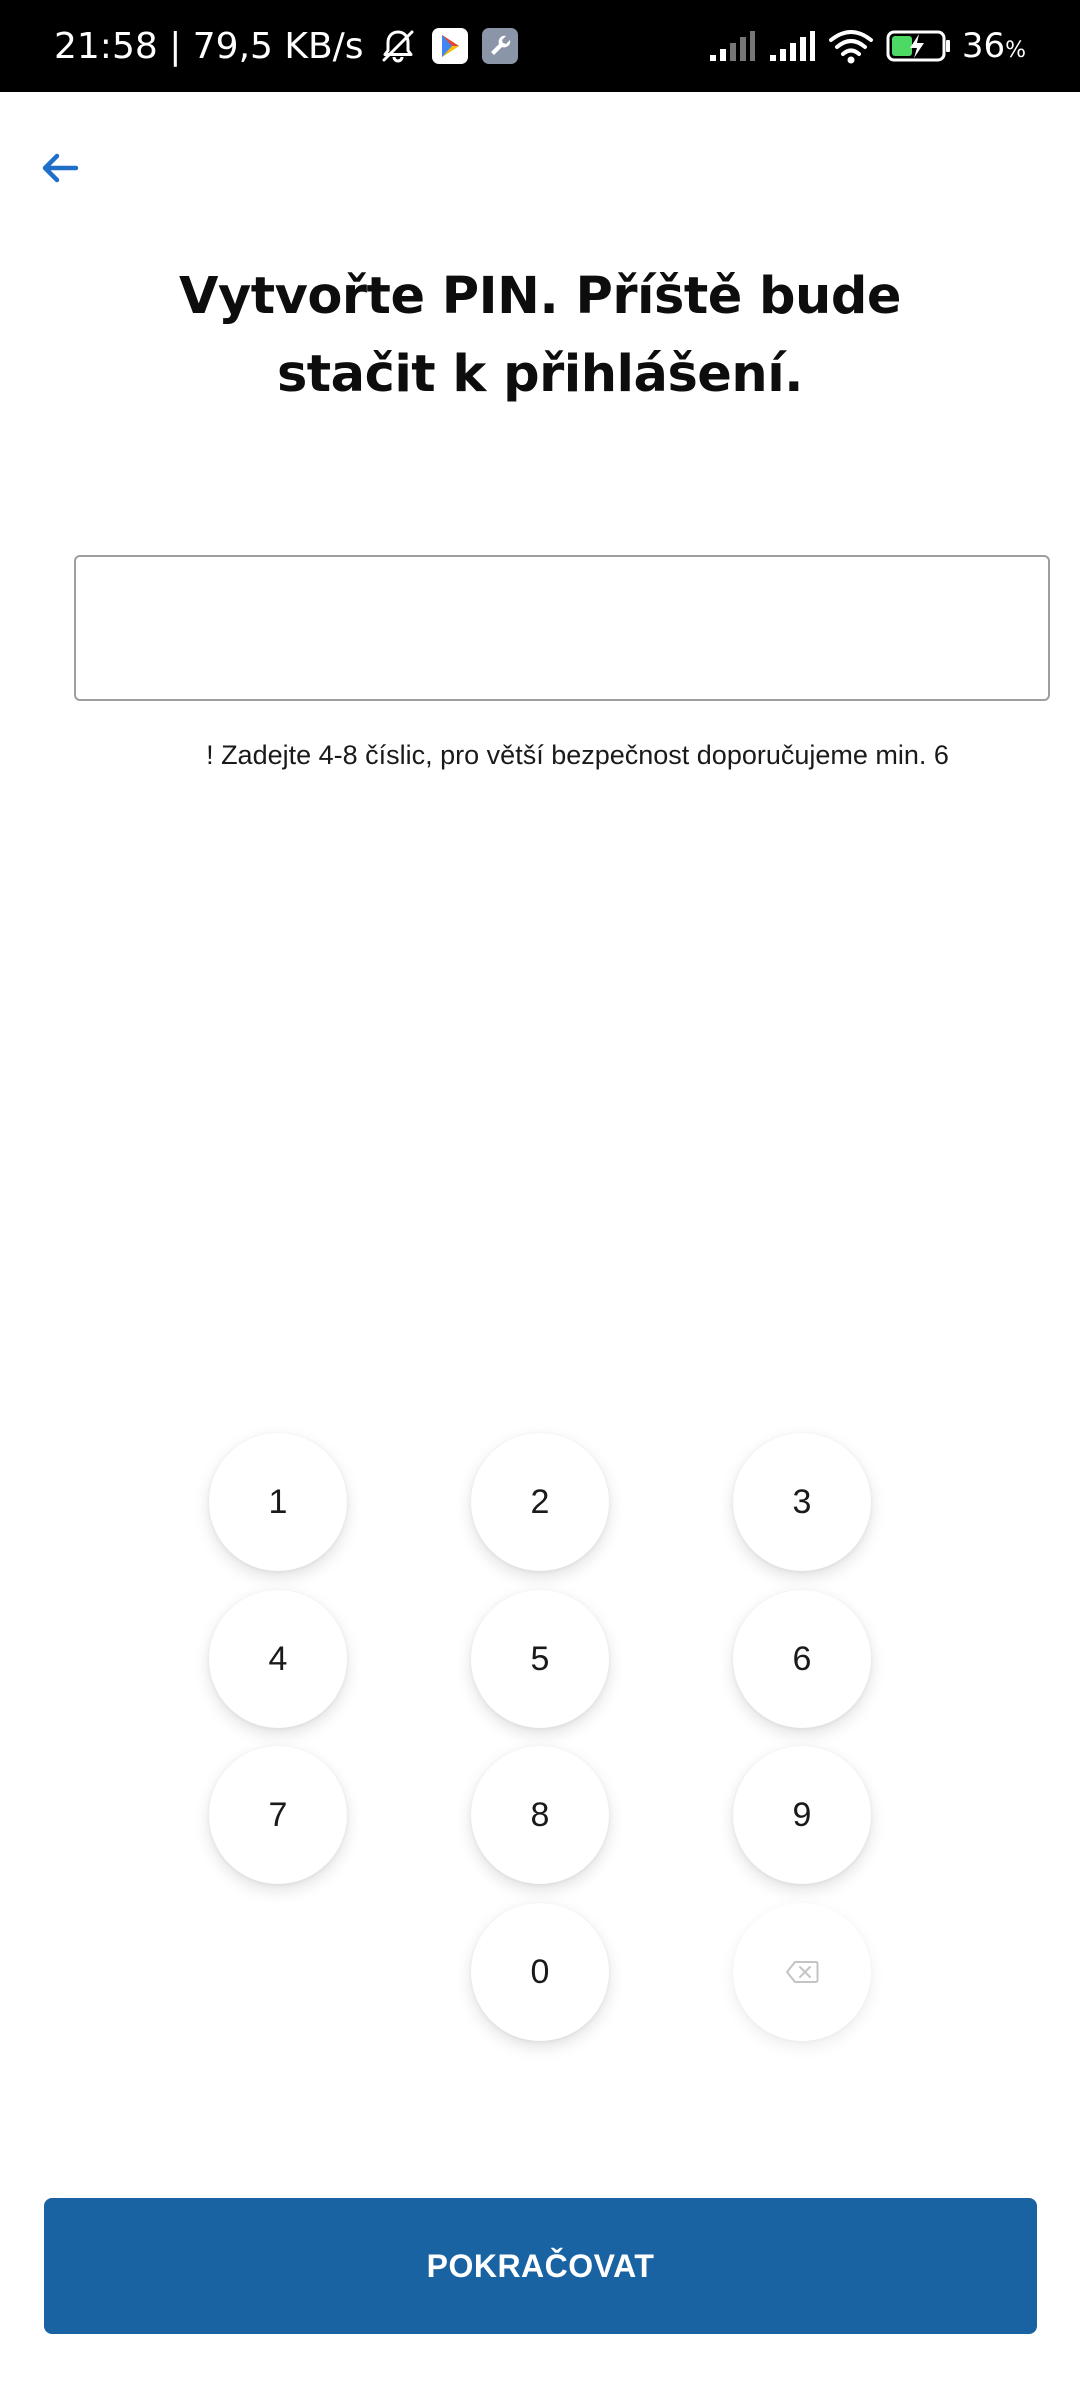 The height and width of the screenshot is (2400, 1080). I want to click on status-left: 21:58 | 79,5 KB/s, so click(286, 46).